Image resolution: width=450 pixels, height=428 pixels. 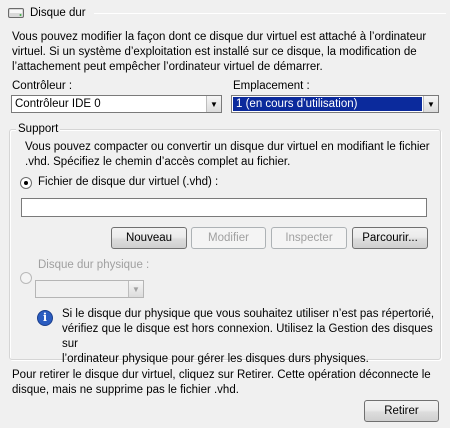 What do you see at coordinates (16, 13) in the screenshot?
I see `hard-disk-icon` at bounding box center [16, 13].